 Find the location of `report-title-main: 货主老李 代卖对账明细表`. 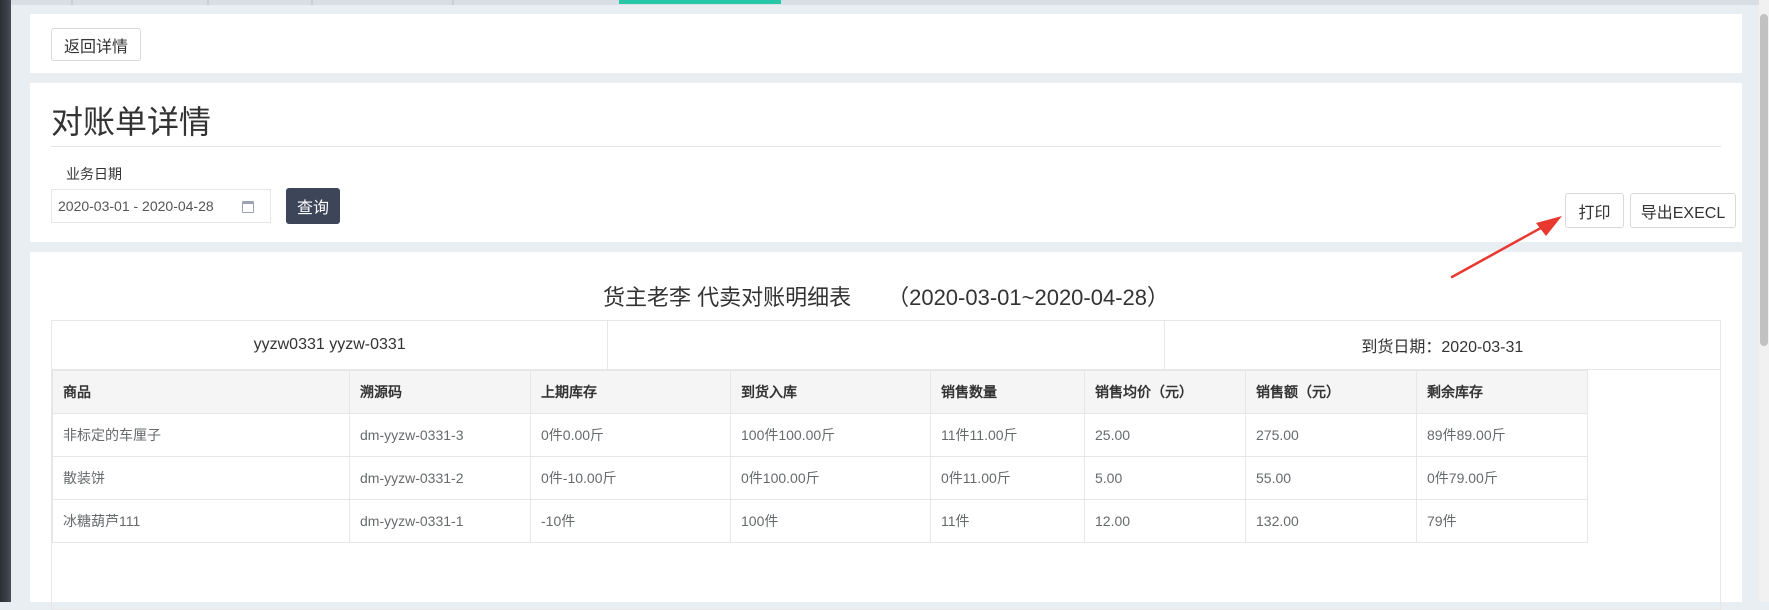

report-title-main: 货主老李 代卖对账明细表 is located at coordinates (727, 297).